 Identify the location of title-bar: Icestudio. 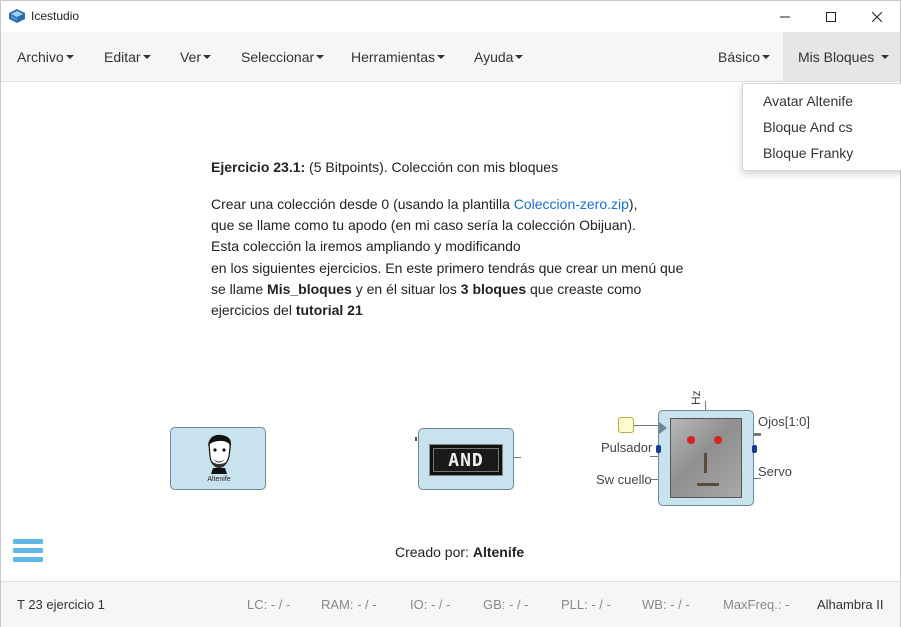
(450, 16).